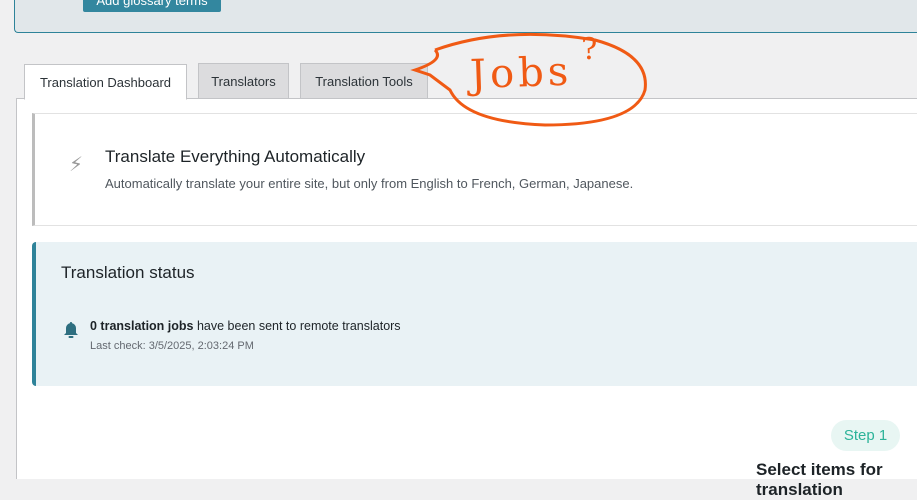 The image size is (917, 500). I want to click on add-glossary-terms-button: Add glossary terms, so click(152, 6).